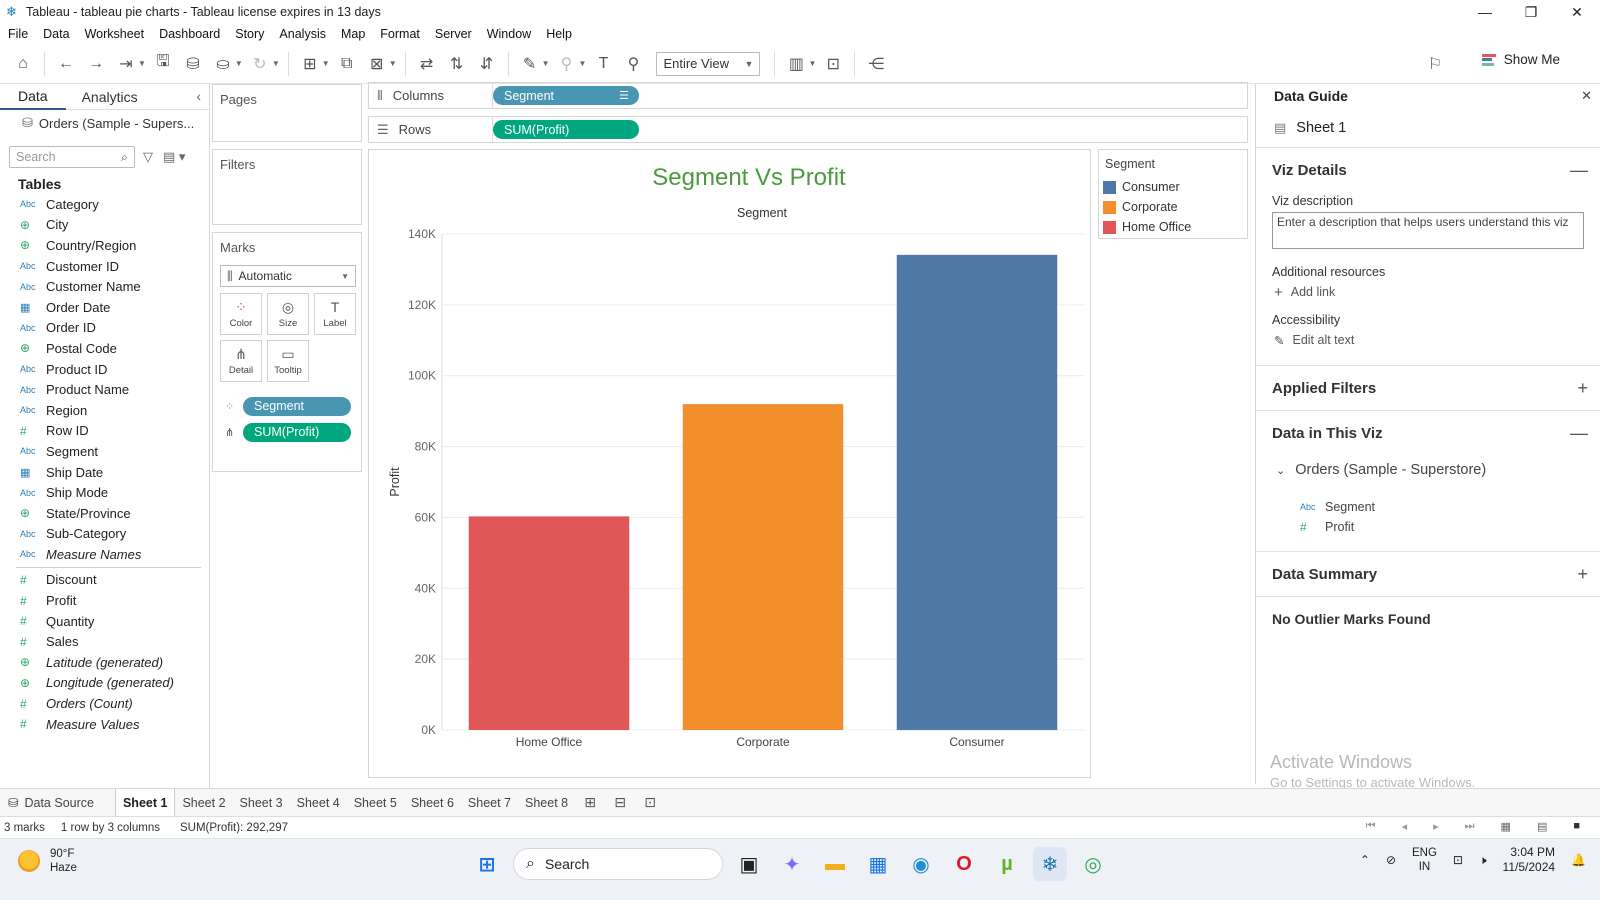  What do you see at coordinates (287, 187) in the screenshot?
I see `filters-card: Filters` at bounding box center [287, 187].